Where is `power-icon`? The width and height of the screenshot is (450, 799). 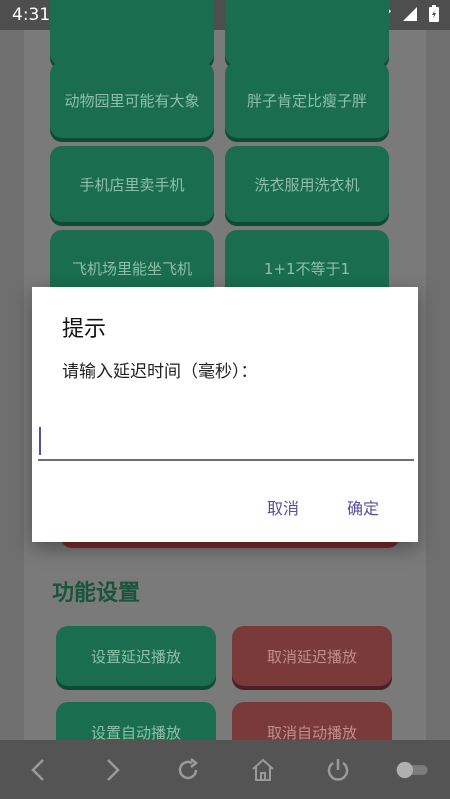
power-icon is located at coordinates (338, 770).